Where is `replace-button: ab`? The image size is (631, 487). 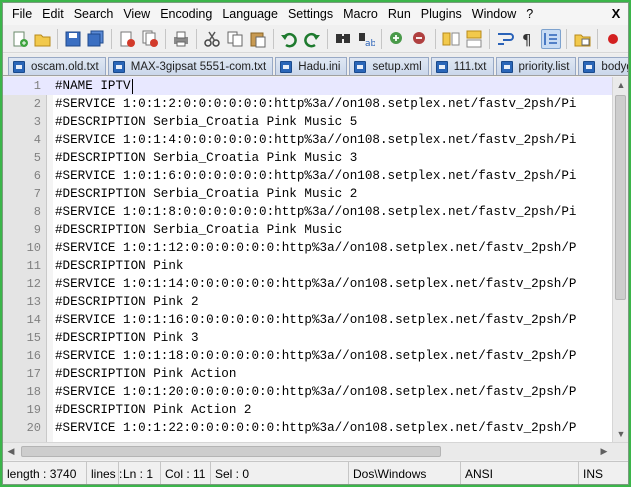 replace-button: ab is located at coordinates (366, 39).